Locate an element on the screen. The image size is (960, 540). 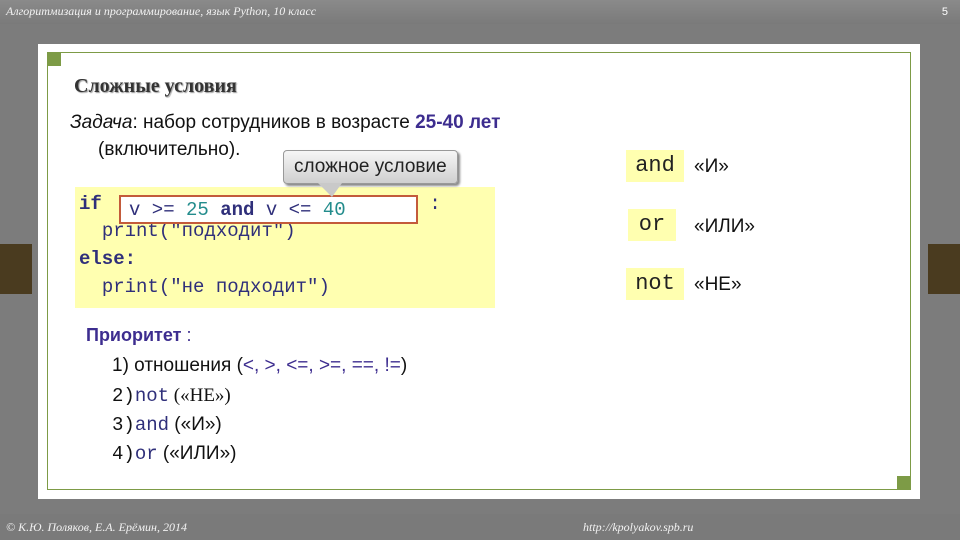
footer-site-link: http://kpolyakov.spb.ru is located at coordinates (638, 527).